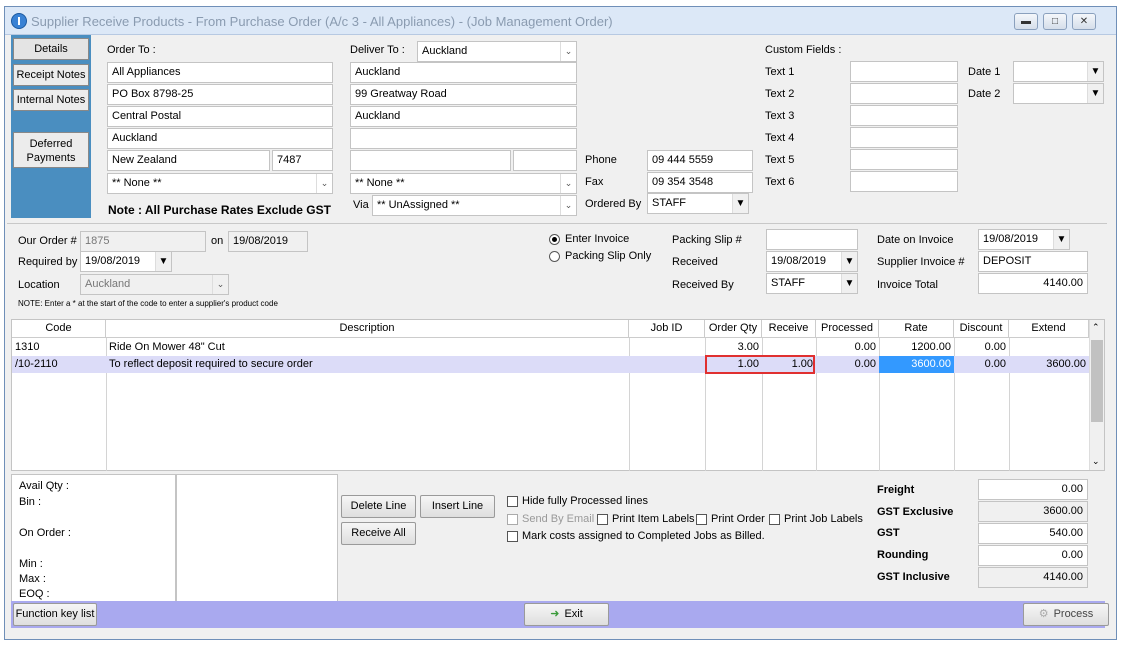  I want to click on column-header-extend: Extend, so click(1049, 329).